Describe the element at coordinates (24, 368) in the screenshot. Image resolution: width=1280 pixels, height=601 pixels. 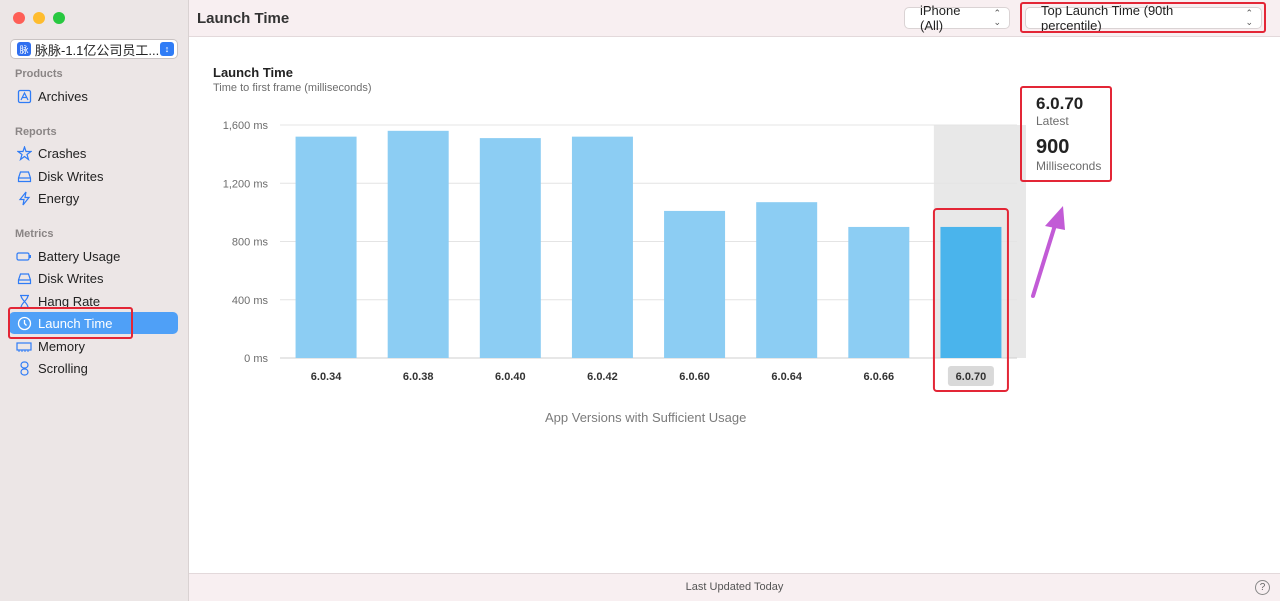
I see `scroll-icon` at that location.